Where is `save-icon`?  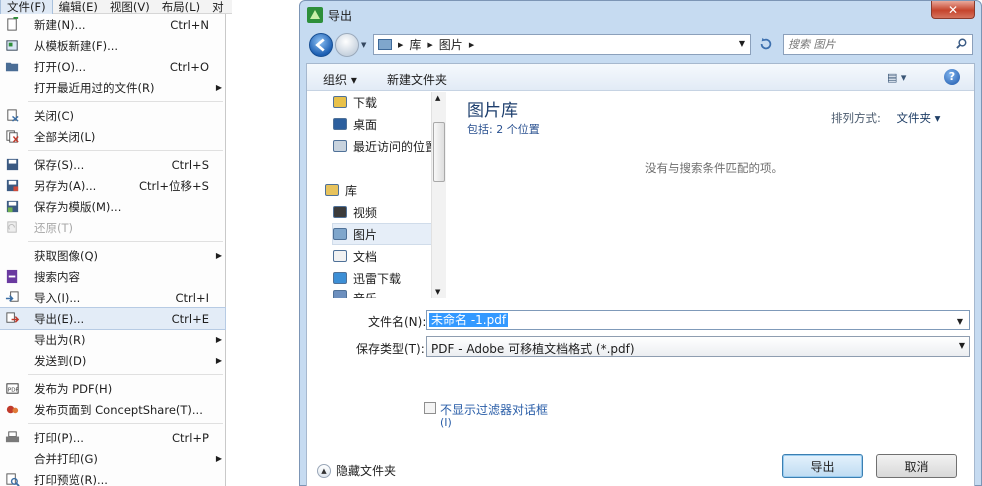
save-icon is located at coordinates (12, 164).